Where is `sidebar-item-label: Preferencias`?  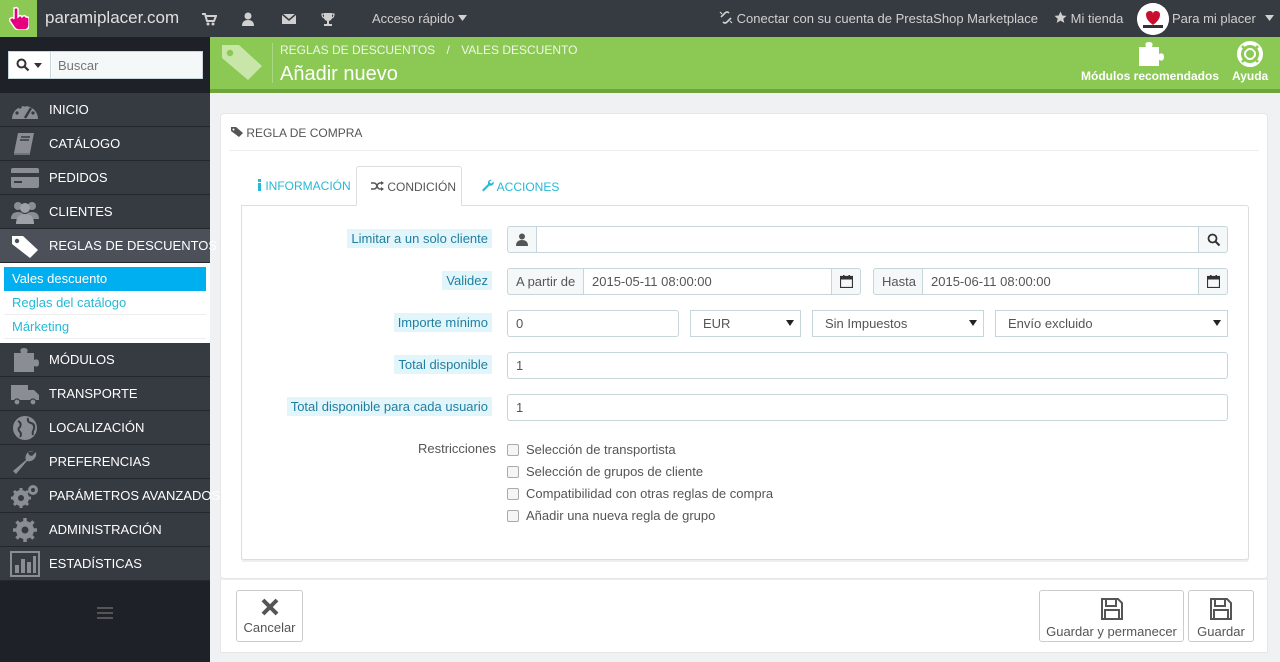 sidebar-item-label: Preferencias is located at coordinates (100, 461).